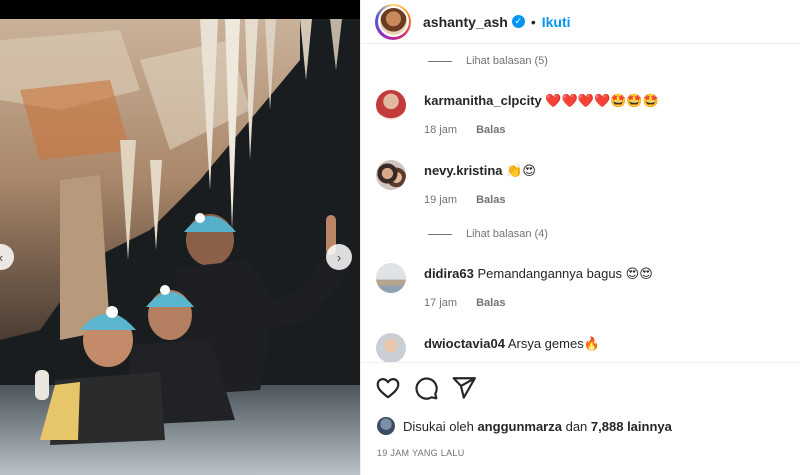 The height and width of the screenshot is (475, 800). I want to click on view-replies-link: Lihat balasan (4), so click(488, 234).